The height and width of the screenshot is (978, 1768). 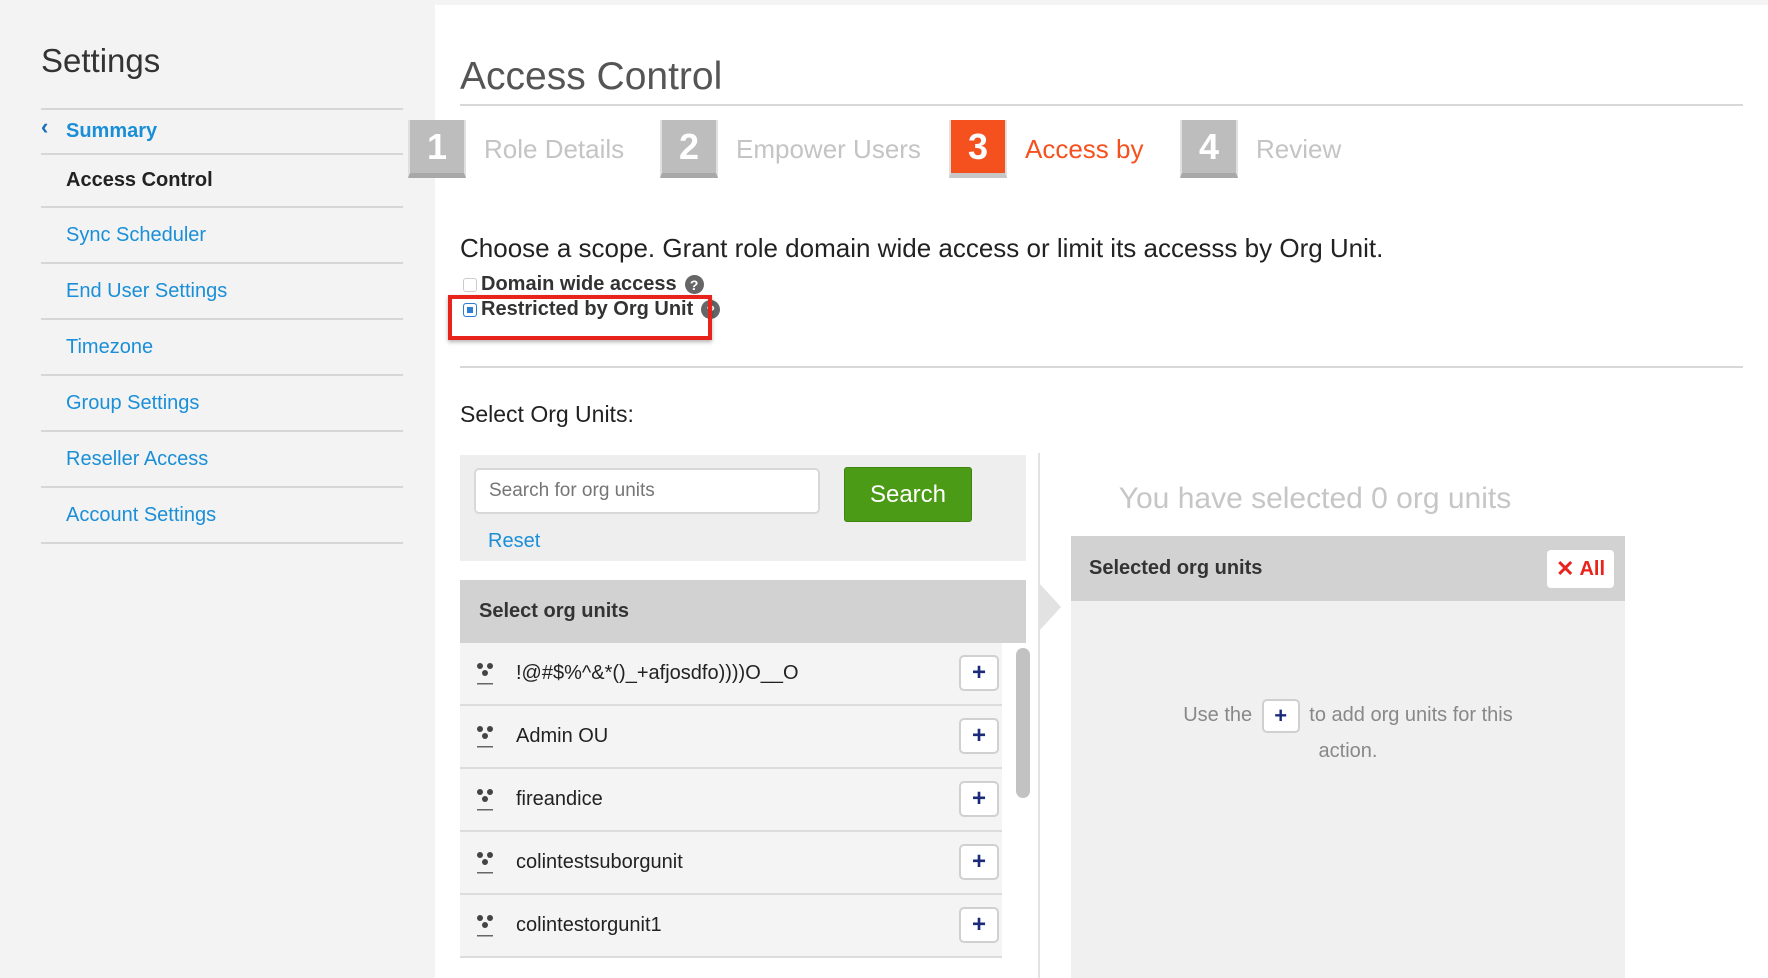 What do you see at coordinates (1315, 498) in the screenshot?
I see `selected-count: You have selected 0 org units` at bounding box center [1315, 498].